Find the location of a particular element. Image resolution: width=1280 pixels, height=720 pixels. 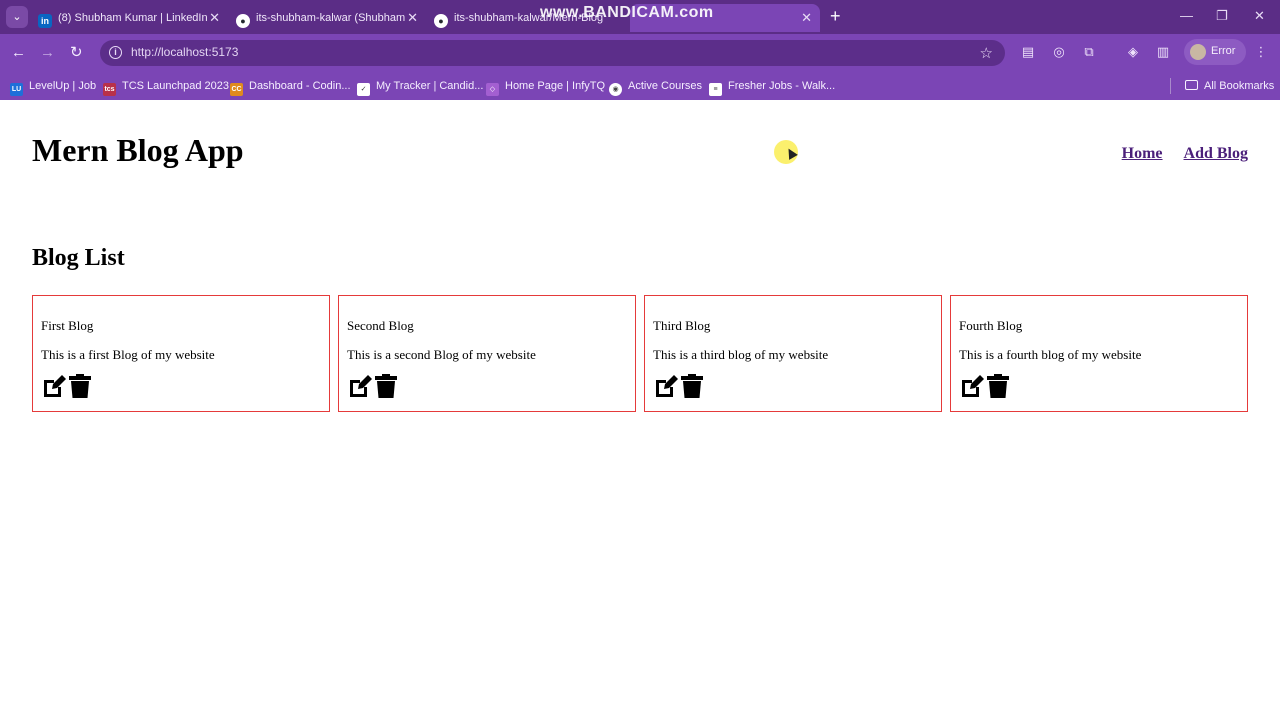

tab-title: its-shubham-kalwar (Shubham is located at coordinates (331, 18).